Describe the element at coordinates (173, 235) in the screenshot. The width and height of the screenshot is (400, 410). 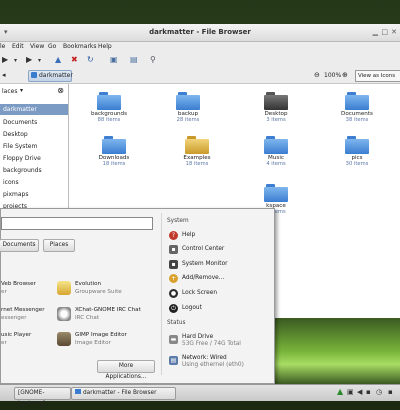
I see `help-icon: ?` at that location.